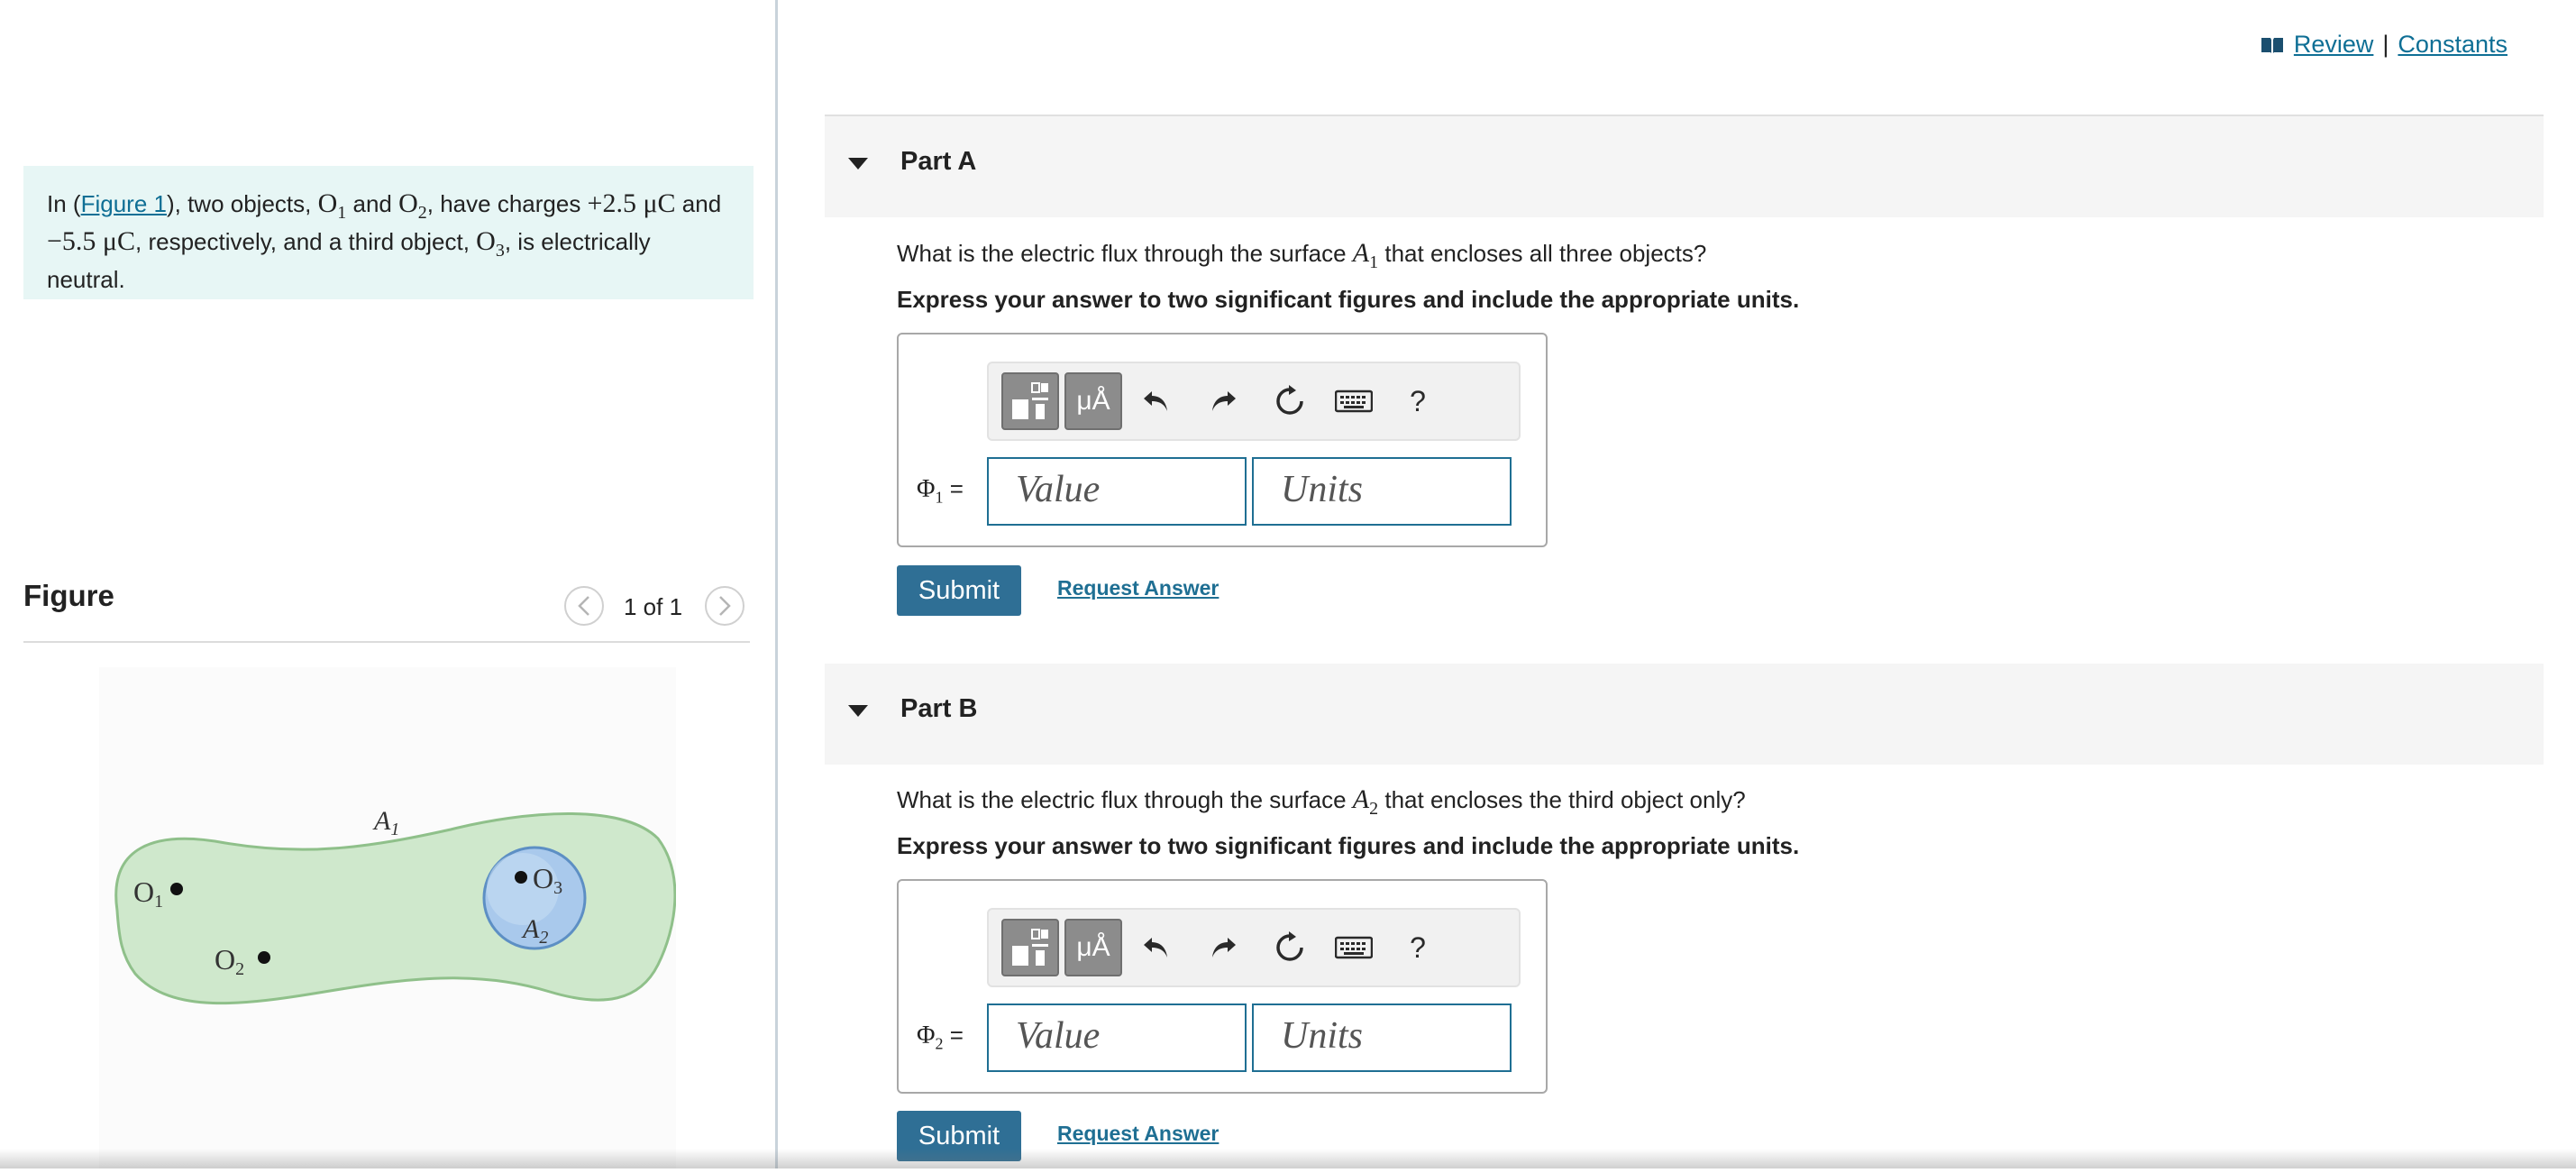  What do you see at coordinates (521, 877) in the screenshot?
I see `object-o3-dot` at bounding box center [521, 877].